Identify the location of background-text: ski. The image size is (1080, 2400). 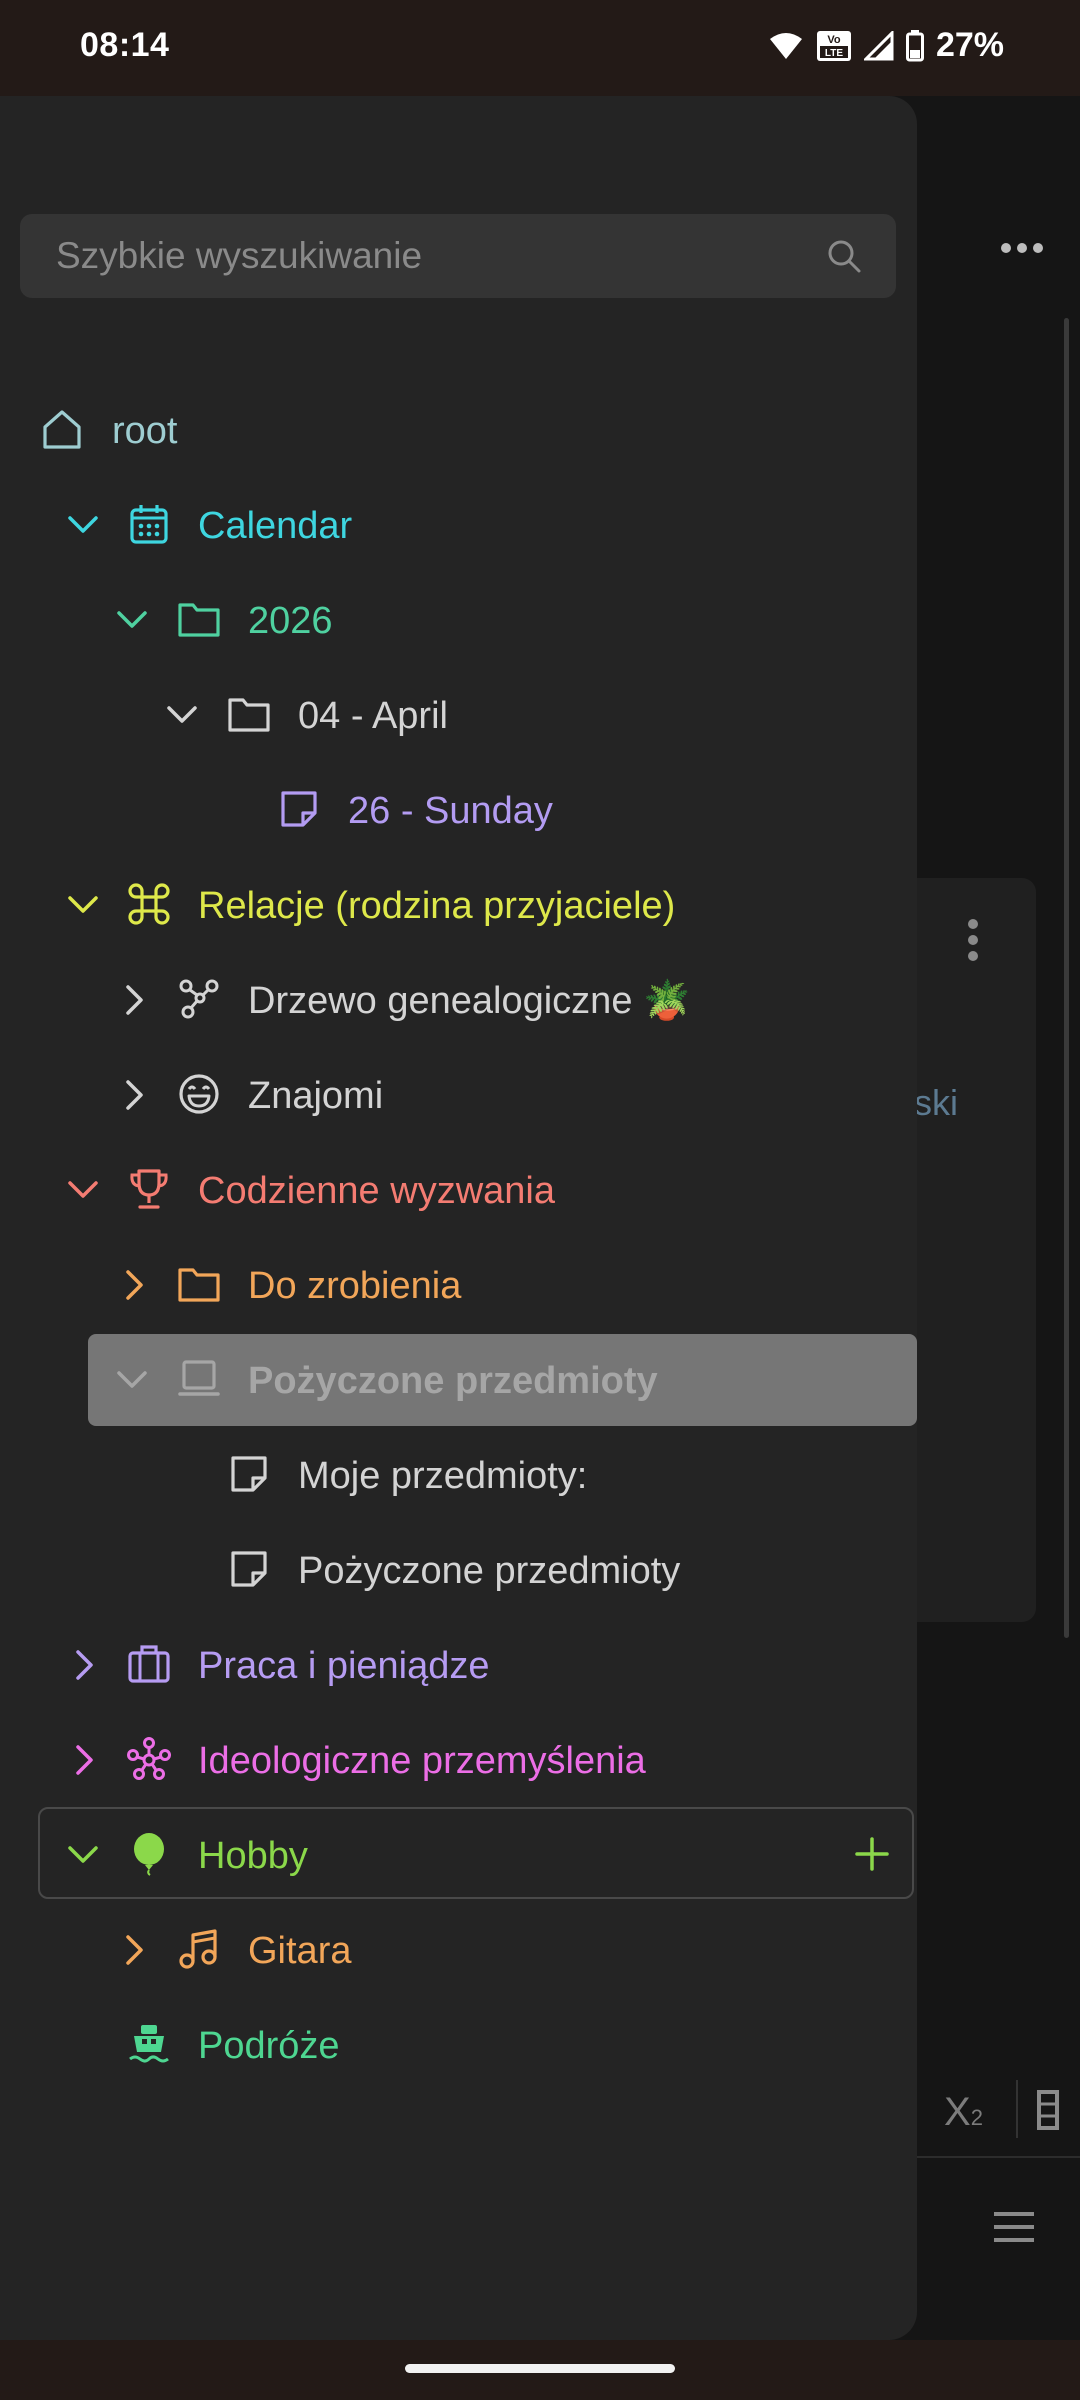
(936, 1102).